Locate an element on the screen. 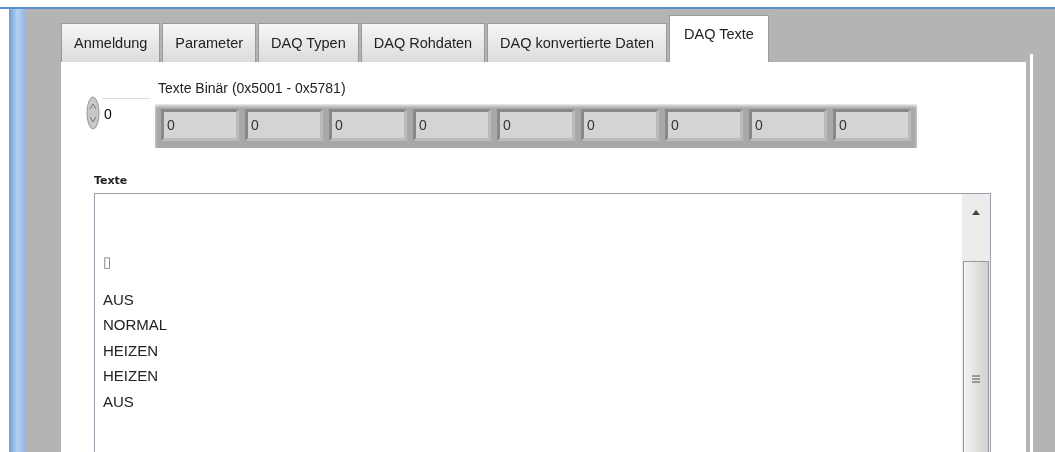 This screenshot has height=452, width=1055. tab: DAQ konvertierte Daten is located at coordinates (577, 42).